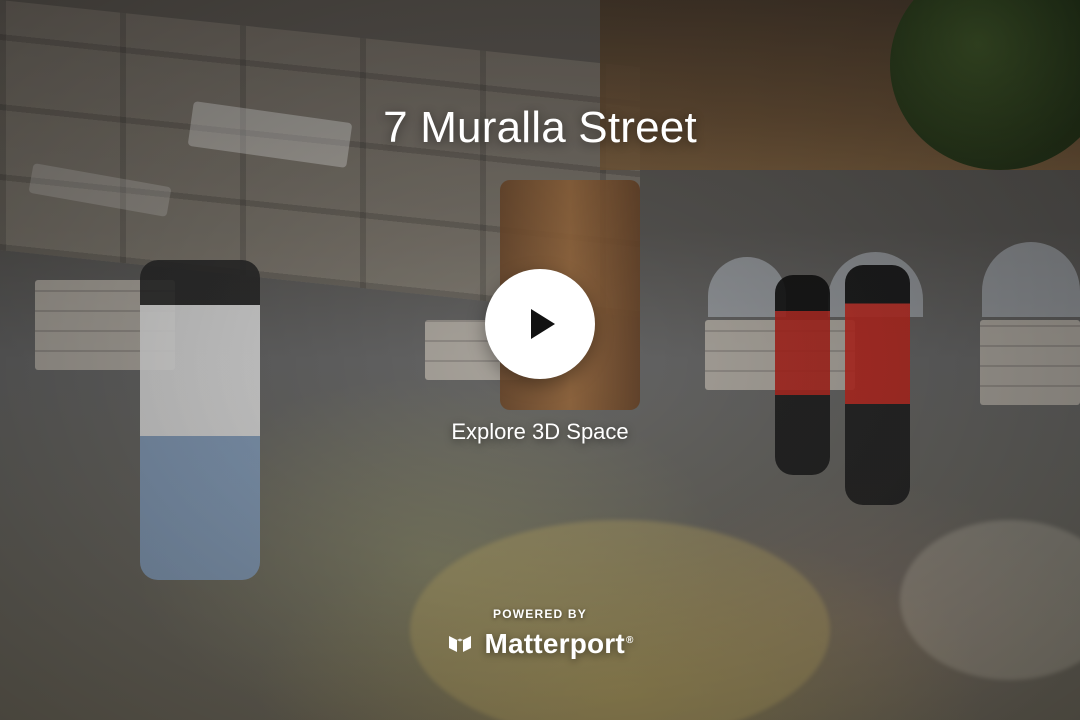 The width and height of the screenshot is (1080, 720). I want to click on brand-name: Matterport®, so click(558, 644).